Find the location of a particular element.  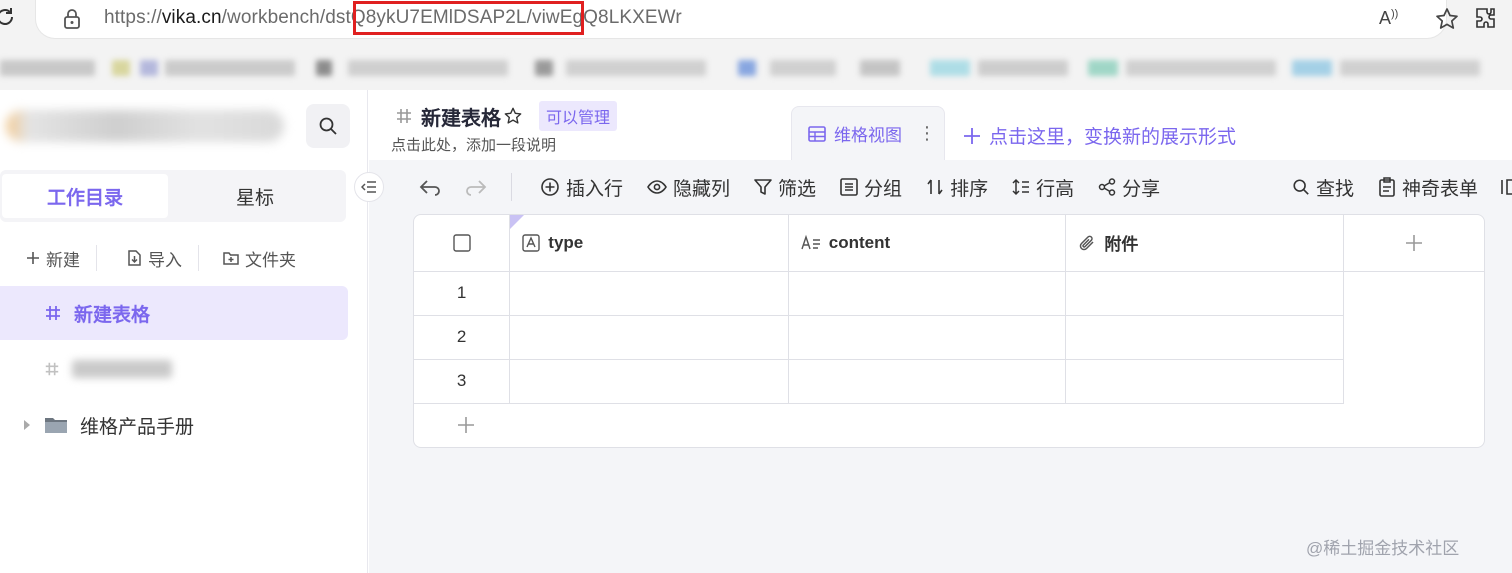

table-row: 2 is located at coordinates (949, 337).